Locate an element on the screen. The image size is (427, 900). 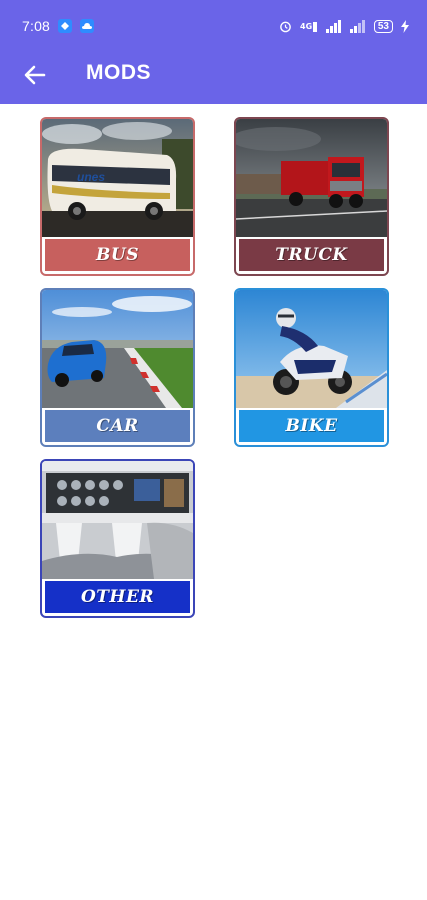
bike-image is located at coordinates (311, 349).